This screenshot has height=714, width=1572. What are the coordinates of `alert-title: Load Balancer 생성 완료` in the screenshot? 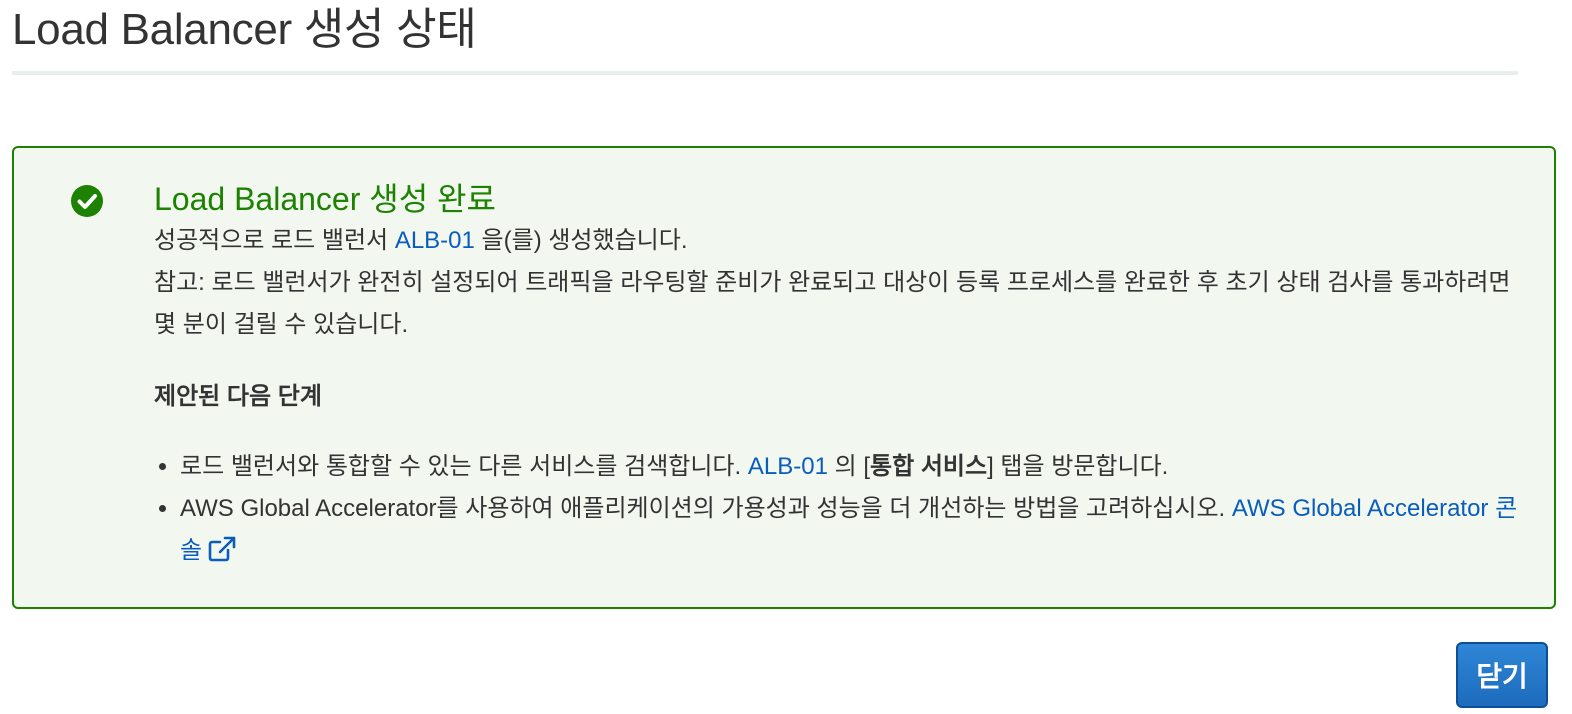 It's located at (325, 199).